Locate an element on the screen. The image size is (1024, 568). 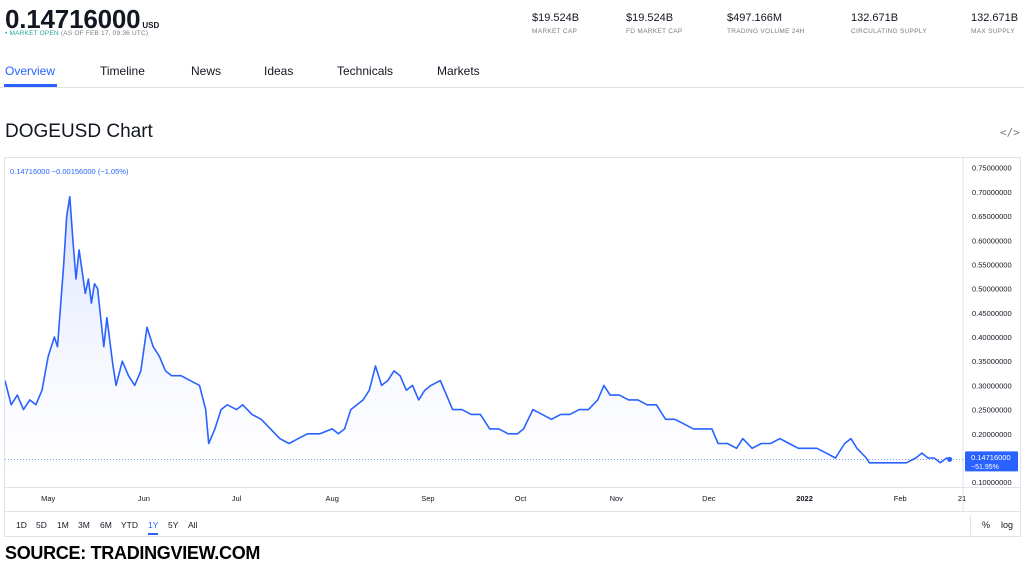
stat-label: TRADING VOLUME 24H is located at coordinates (766, 31).